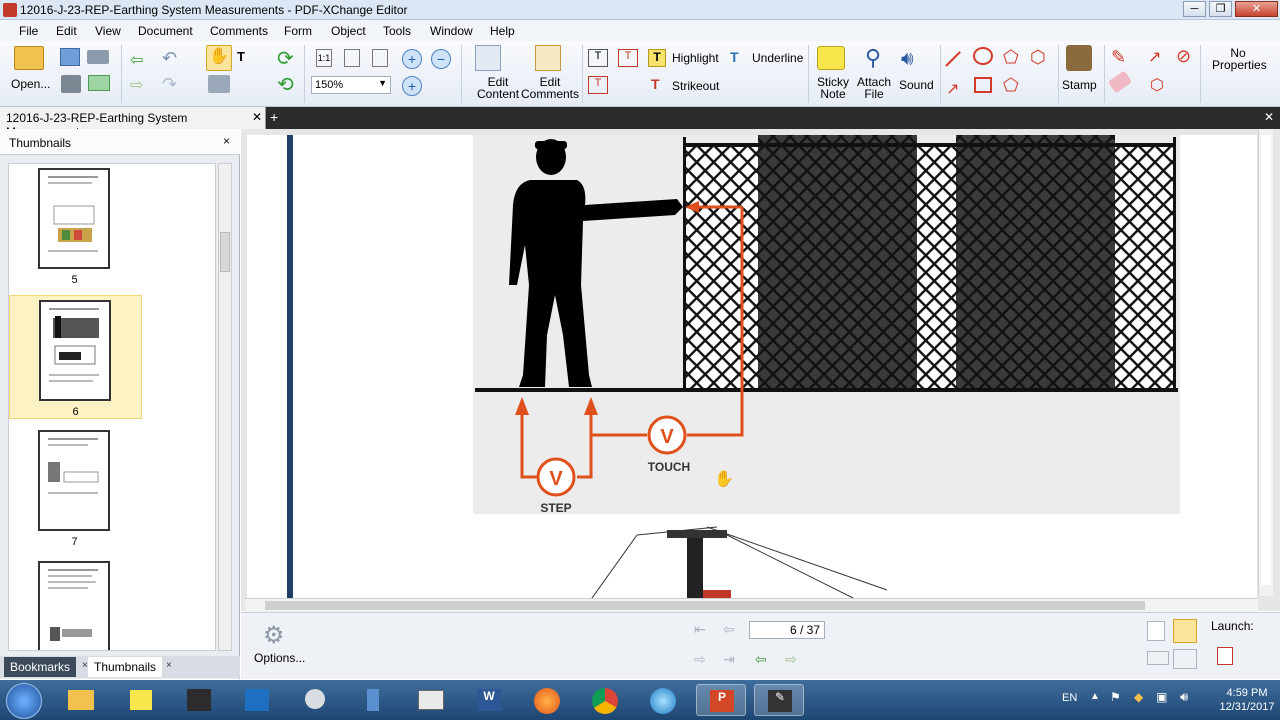 This screenshot has height=720, width=1280. Describe the element at coordinates (983, 85) in the screenshot. I see `rectangle-tool-icon` at that location.